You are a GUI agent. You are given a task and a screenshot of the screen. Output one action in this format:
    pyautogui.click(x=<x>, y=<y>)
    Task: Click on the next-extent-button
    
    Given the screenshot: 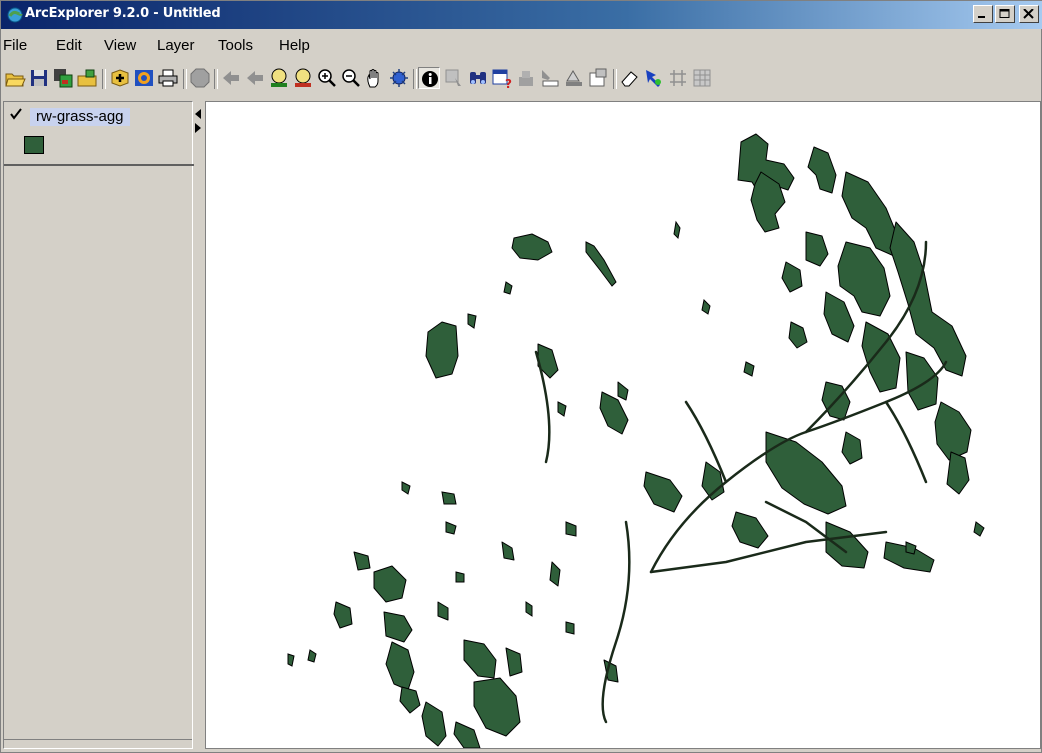 What is the action you would take?
    pyautogui.click(x=255, y=78)
    